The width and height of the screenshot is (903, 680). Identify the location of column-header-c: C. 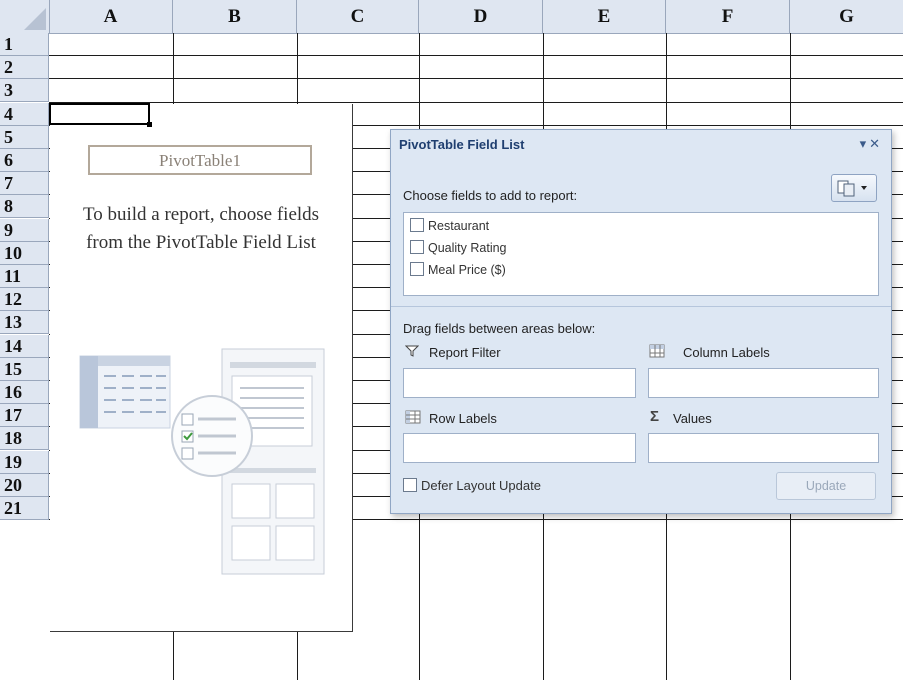
(358, 16).